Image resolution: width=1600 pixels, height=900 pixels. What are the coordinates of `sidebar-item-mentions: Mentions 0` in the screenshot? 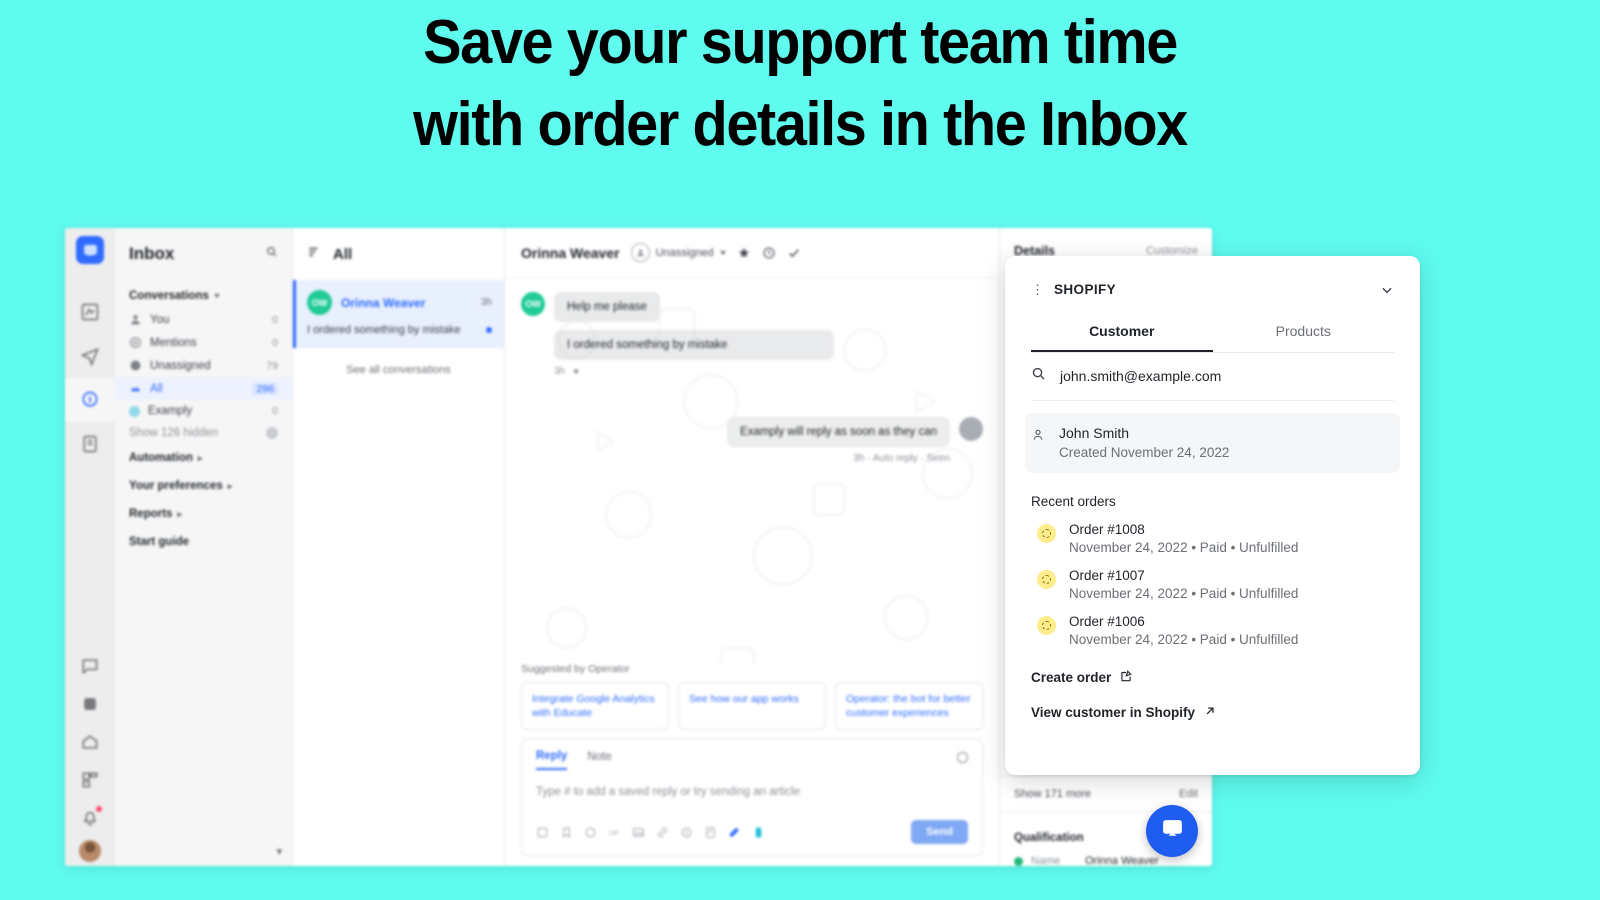 It's located at (203, 342).